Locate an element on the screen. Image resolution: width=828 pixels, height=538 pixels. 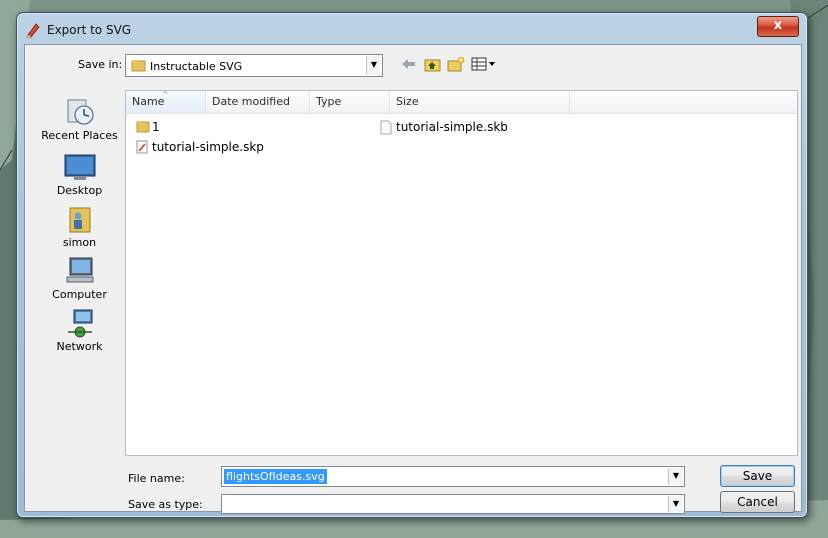
new-folder-icon is located at coordinates (456, 64).